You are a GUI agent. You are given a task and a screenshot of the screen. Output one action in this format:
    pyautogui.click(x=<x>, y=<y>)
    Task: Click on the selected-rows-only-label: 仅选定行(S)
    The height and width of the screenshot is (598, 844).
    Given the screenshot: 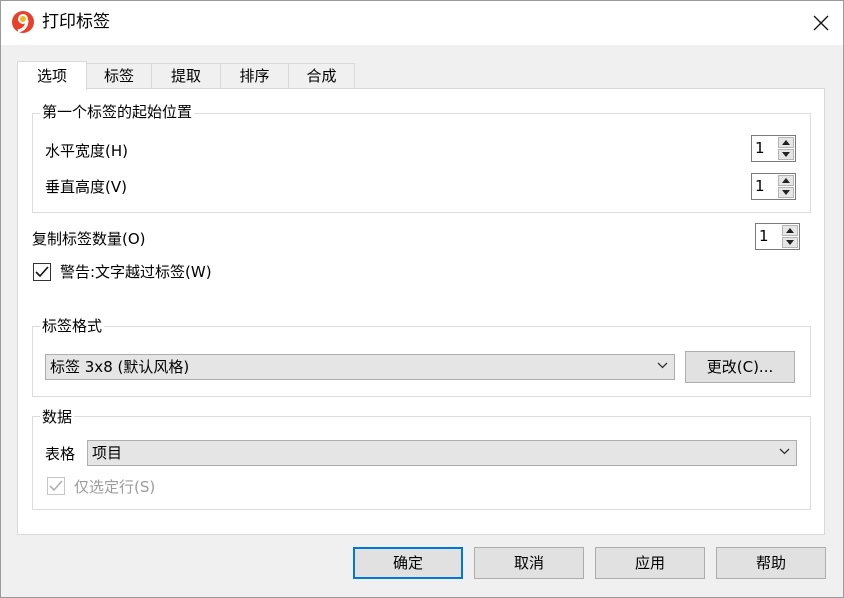 What is the action you would take?
    pyautogui.click(x=114, y=487)
    